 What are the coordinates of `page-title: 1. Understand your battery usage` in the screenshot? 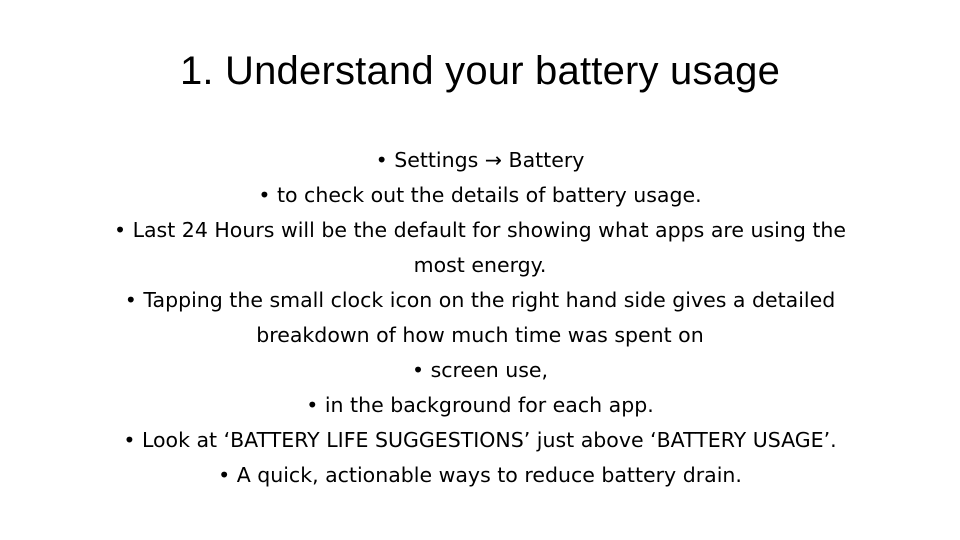 It's located at (480, 71).